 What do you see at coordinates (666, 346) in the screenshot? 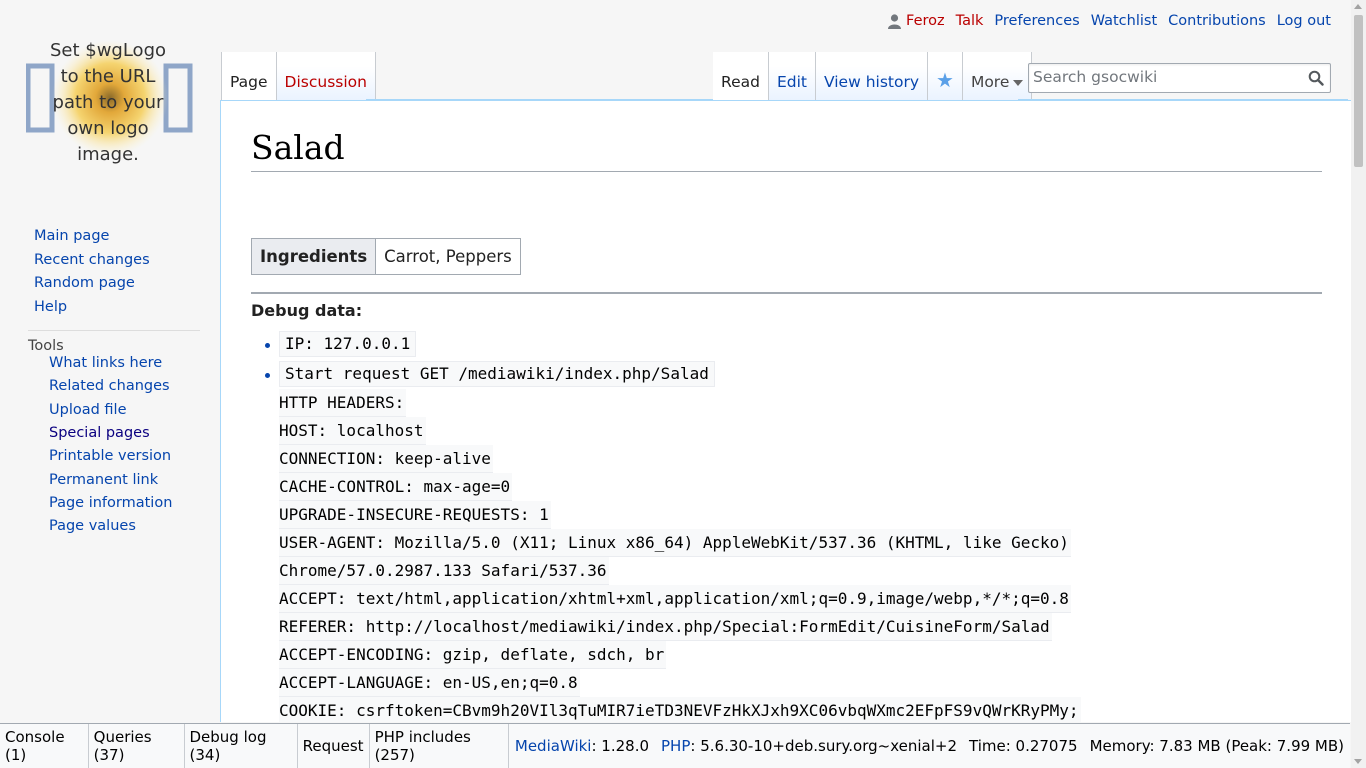
I see `list-item: IP: 127.0.0.1` at bounding box center [666, 346].